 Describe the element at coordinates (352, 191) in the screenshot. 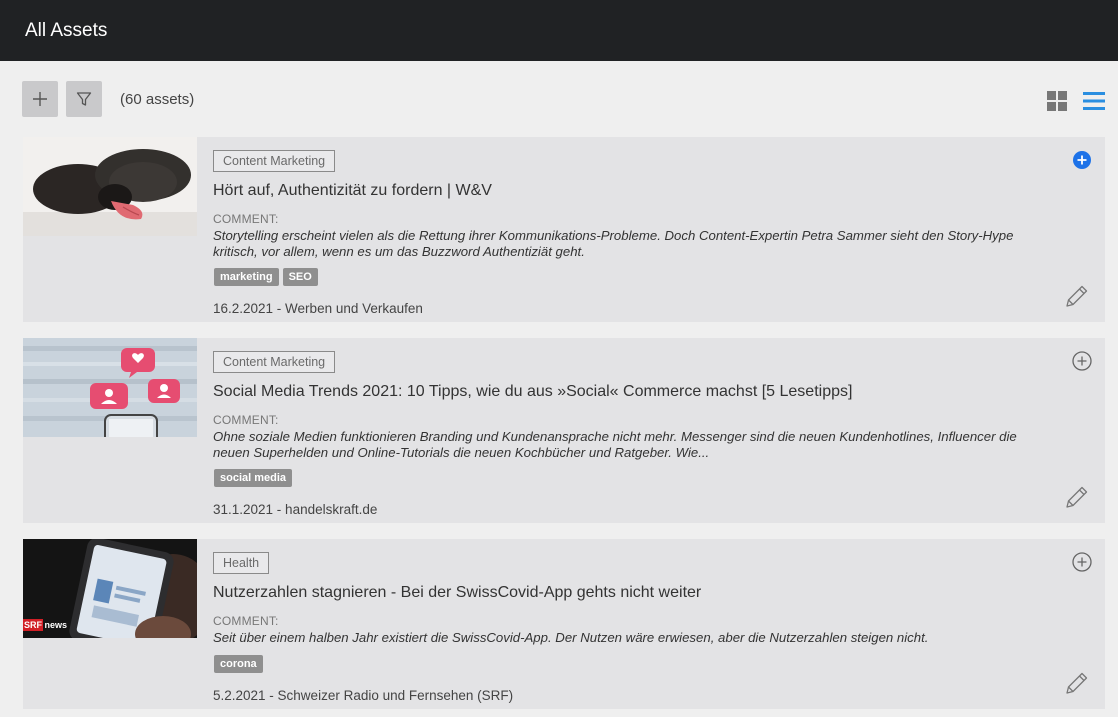

I see `asset-title: Hört auf, Authentizität zu fordern | W&V` at that location.